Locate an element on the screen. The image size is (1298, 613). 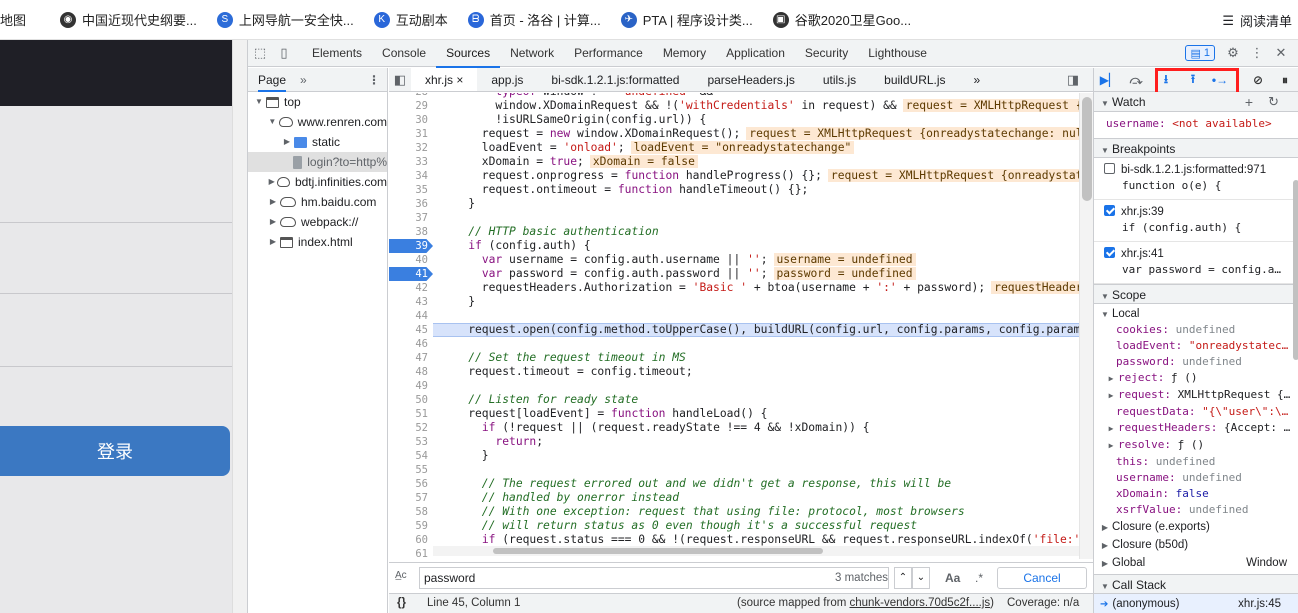
tab-memory: Memory is located at coordinates (684, 53).